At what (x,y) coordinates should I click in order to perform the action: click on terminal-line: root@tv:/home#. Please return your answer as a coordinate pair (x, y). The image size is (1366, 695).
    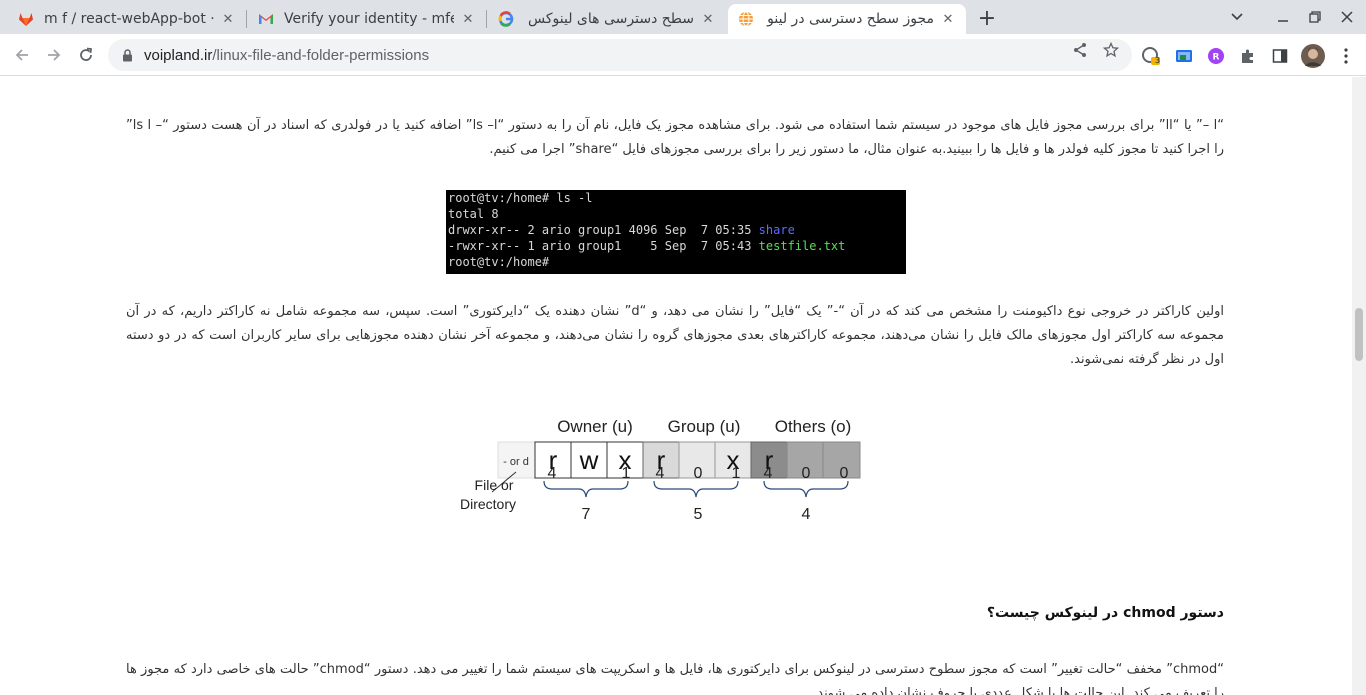
    Looking at the image, I should click on (499, 262).